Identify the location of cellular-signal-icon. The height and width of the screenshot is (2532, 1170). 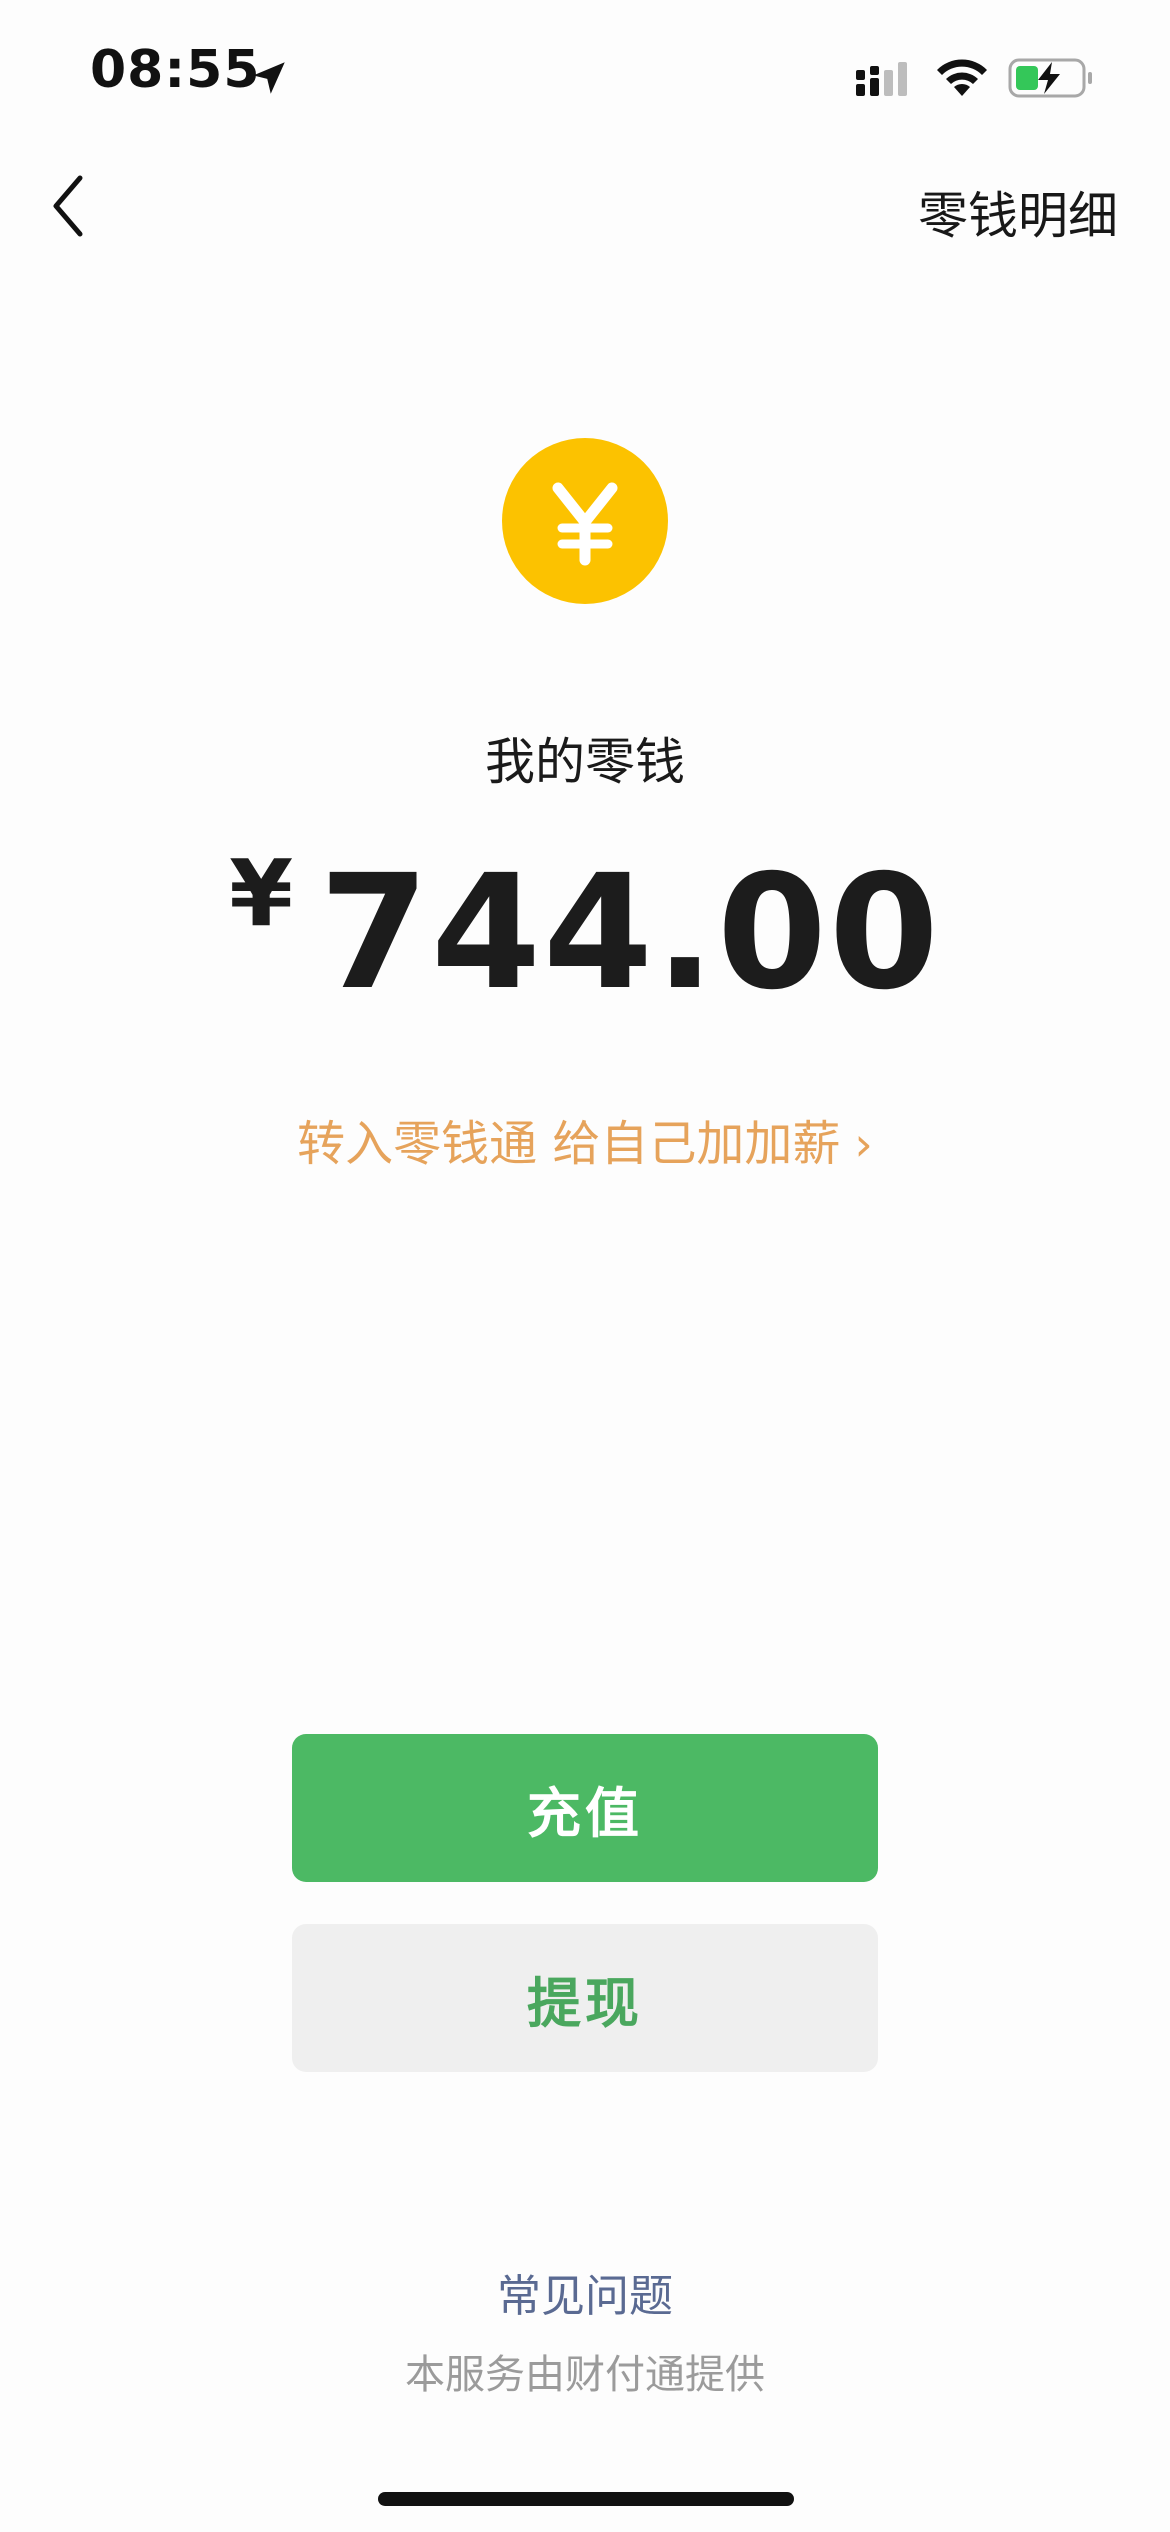
(881, 79).